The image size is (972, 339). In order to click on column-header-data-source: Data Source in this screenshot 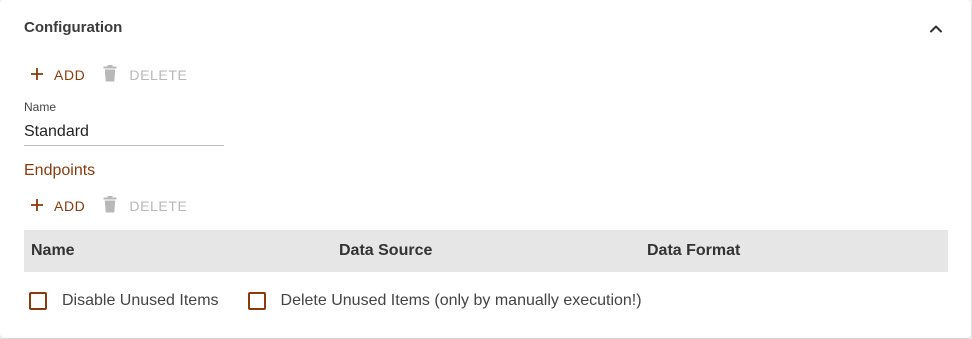, I will do `click(486, 251)`.